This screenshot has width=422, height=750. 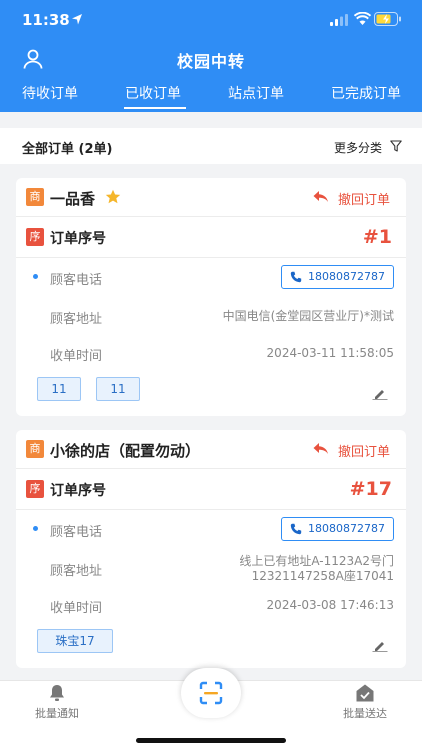 I want to click on location-arrow-icon, so click(x=77, y=19).